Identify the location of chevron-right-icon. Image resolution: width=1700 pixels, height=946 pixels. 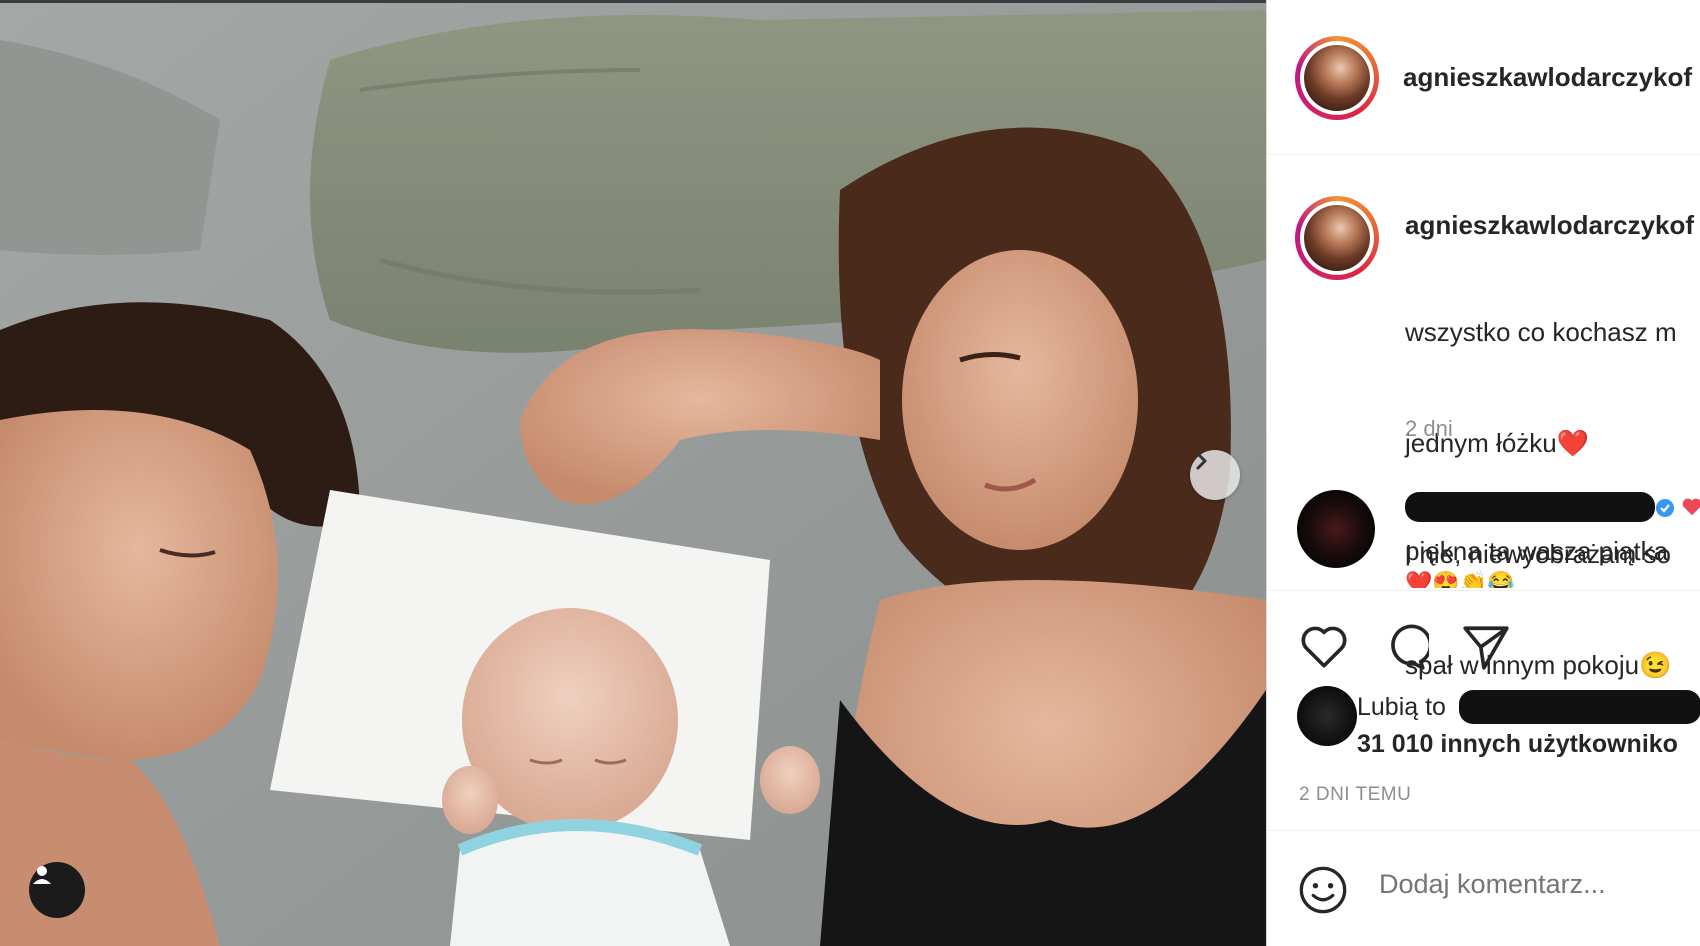
(1201, 461).